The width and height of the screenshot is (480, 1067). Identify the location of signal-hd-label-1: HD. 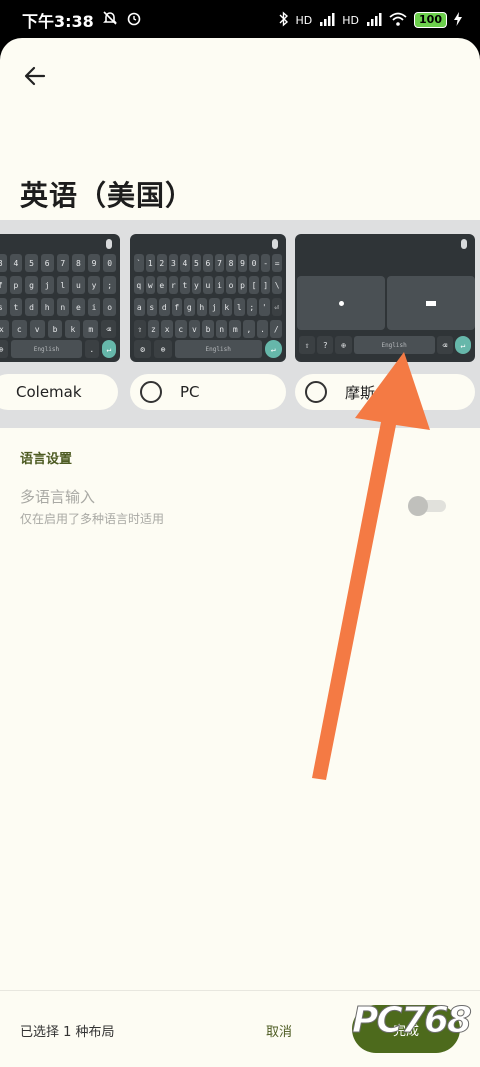
(304, 20).